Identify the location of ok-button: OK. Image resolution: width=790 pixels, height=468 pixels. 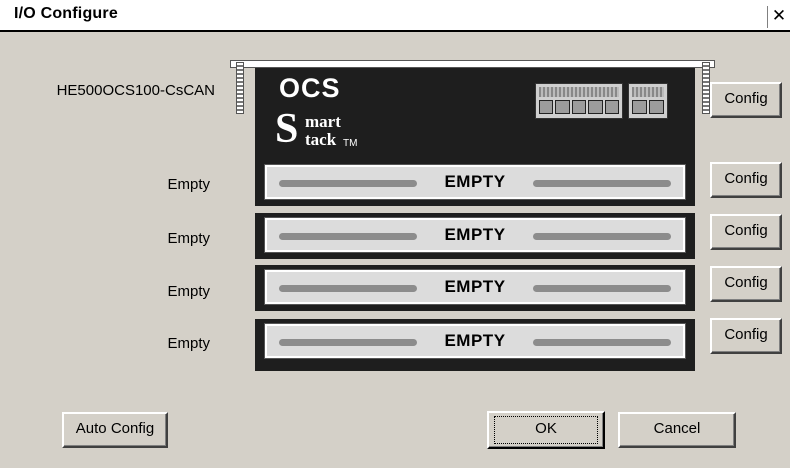
(546, 430).